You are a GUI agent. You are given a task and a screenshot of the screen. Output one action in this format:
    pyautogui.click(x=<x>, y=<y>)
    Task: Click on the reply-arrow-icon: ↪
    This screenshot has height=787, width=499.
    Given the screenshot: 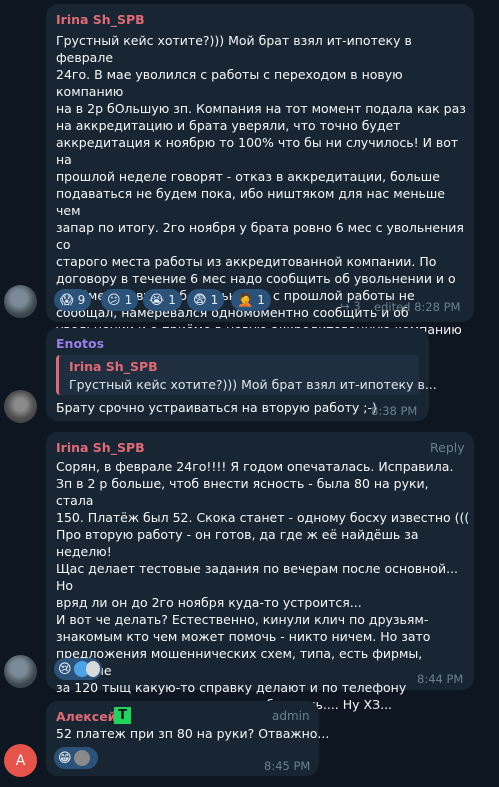 What is the action you would take?
    pyautogui.click(x=345, y=306)
    